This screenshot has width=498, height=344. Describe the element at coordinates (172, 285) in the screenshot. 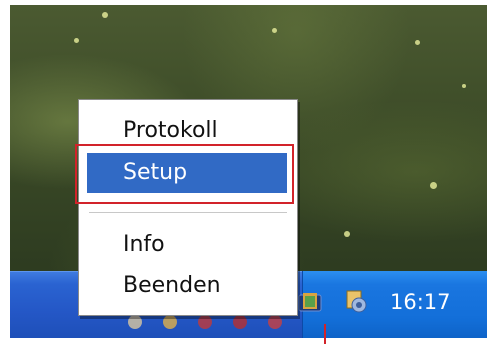

I see `menu-item-label: Beenden` at that location.